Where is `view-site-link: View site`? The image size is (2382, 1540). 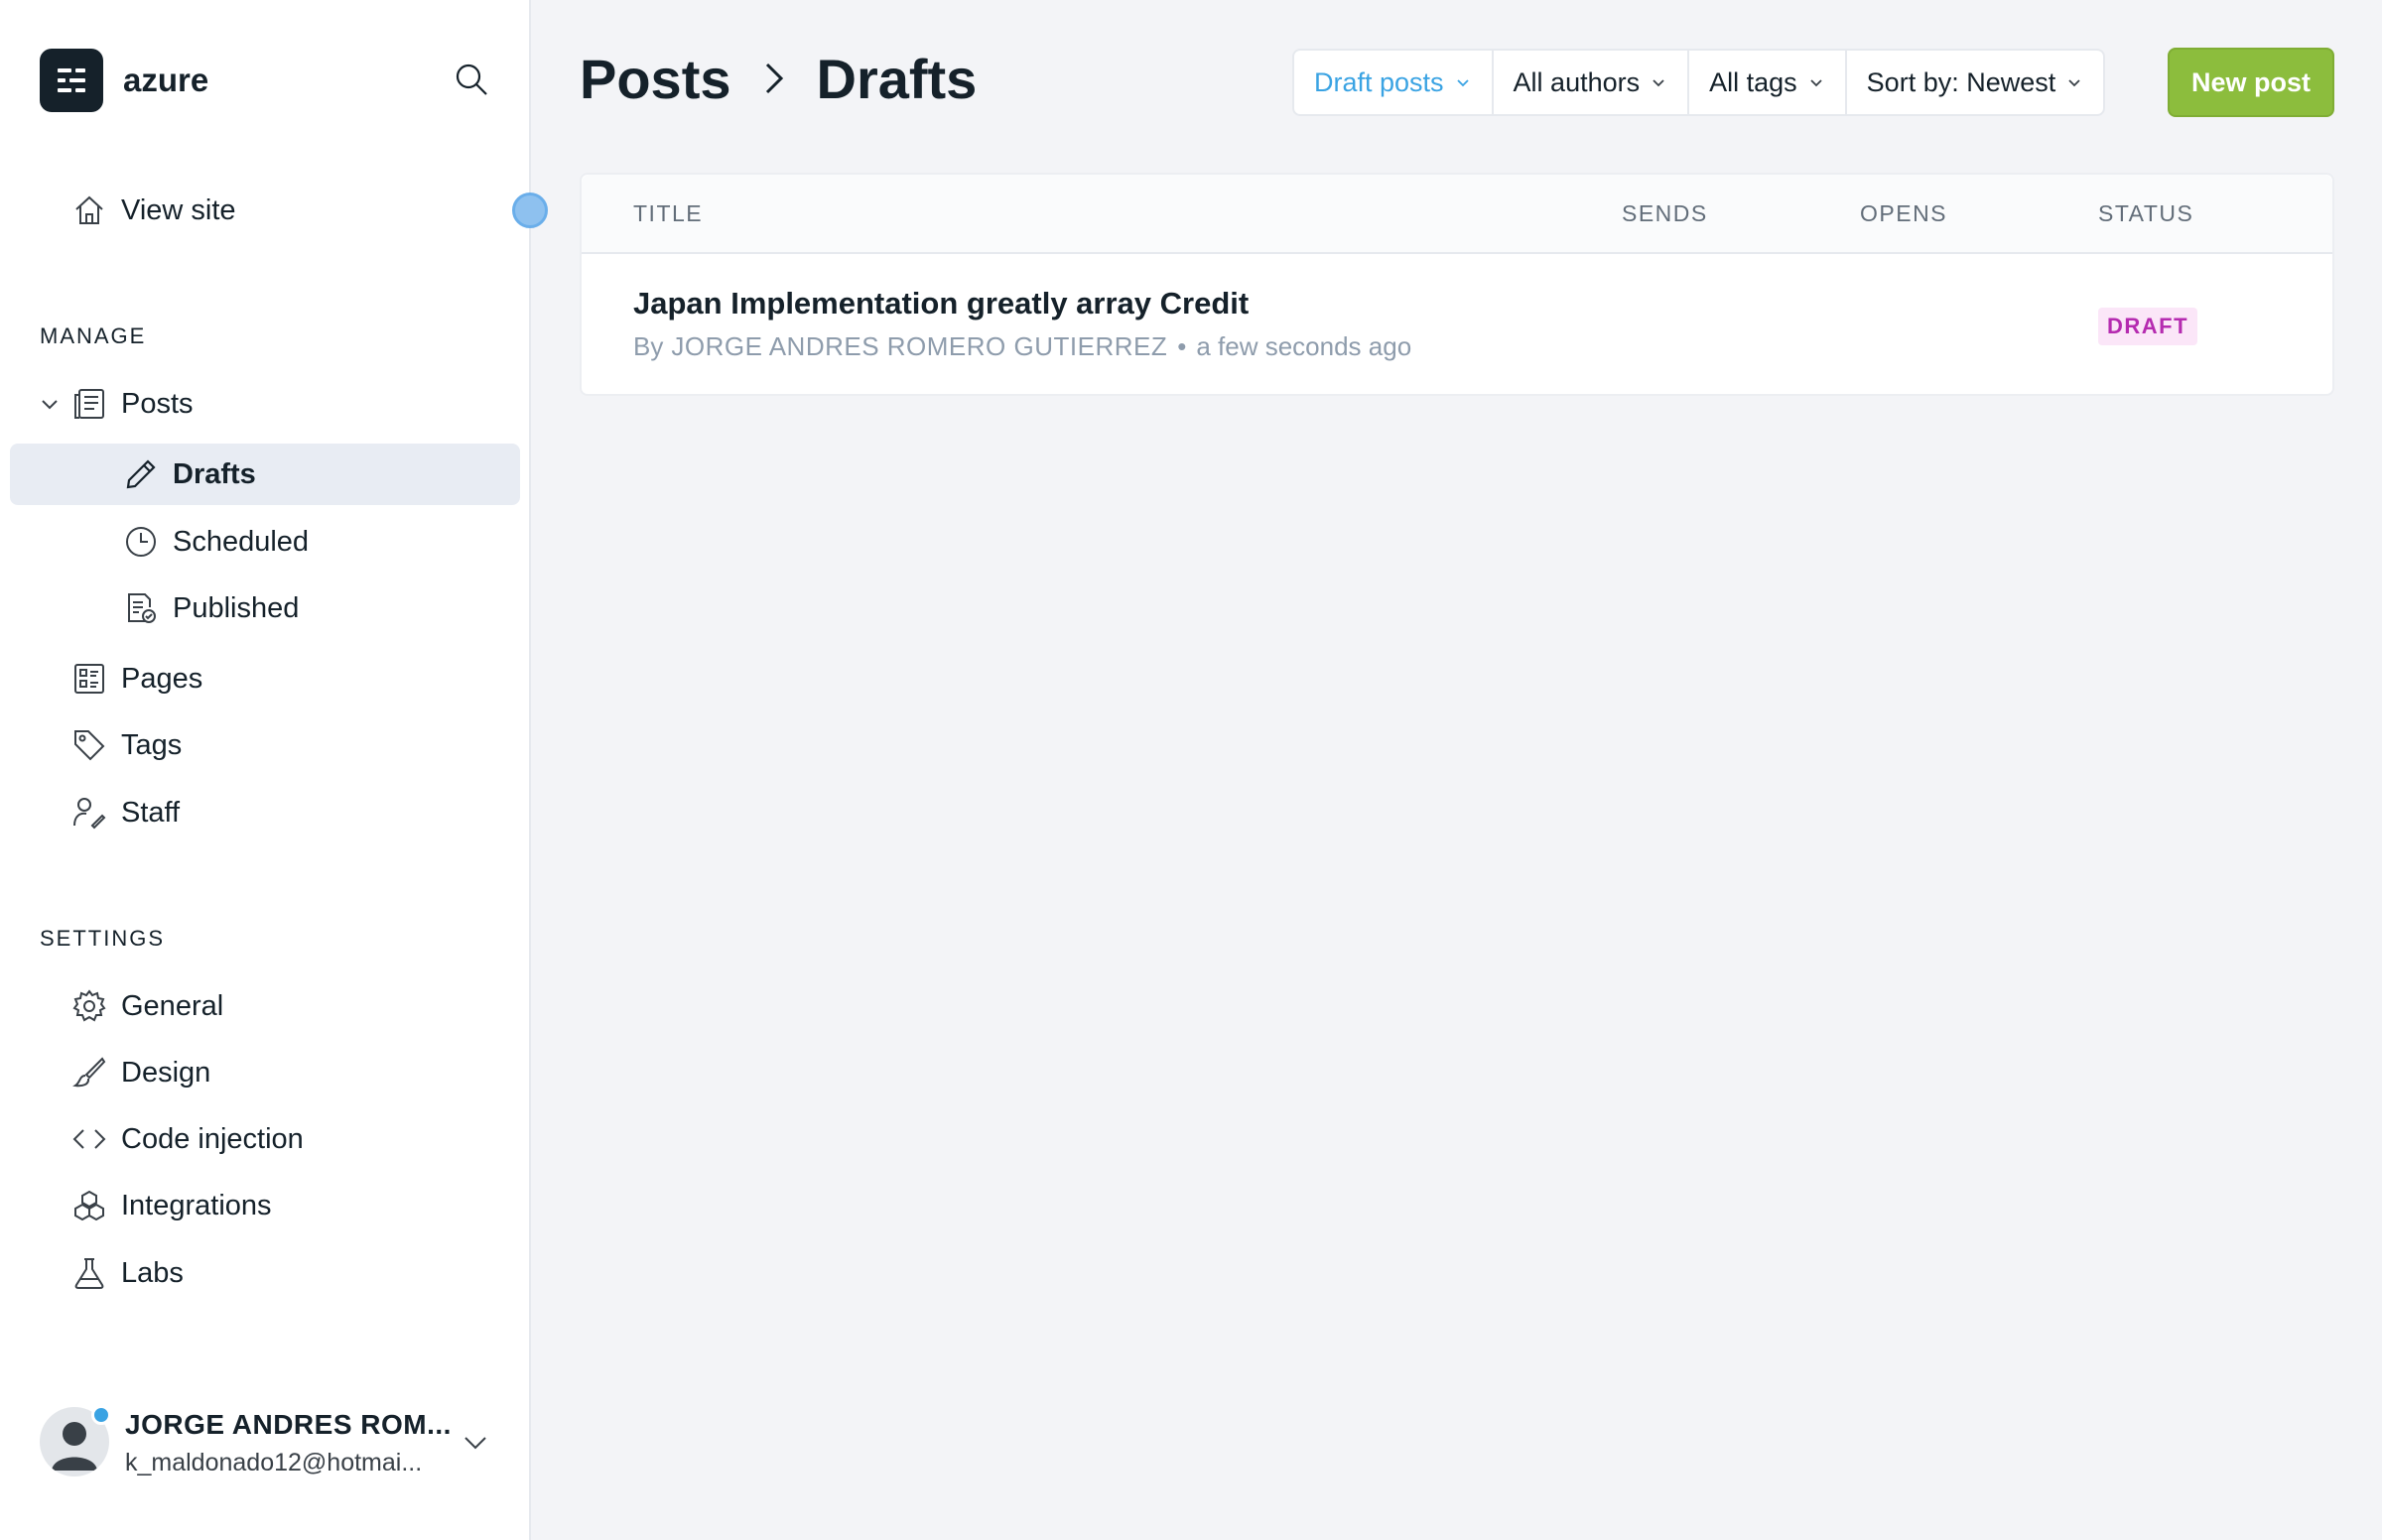
view-site-link: View site is located at coordinates (265, 210).